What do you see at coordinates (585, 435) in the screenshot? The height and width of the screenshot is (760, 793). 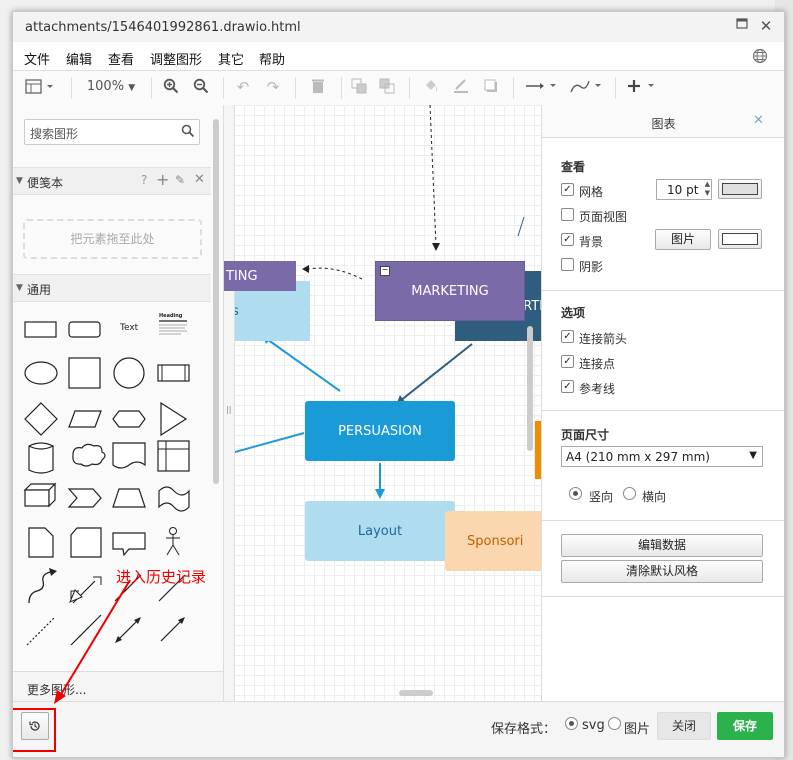 I see `paper-size-section-title: 页面尺寸` at bounding box center [585, 435].